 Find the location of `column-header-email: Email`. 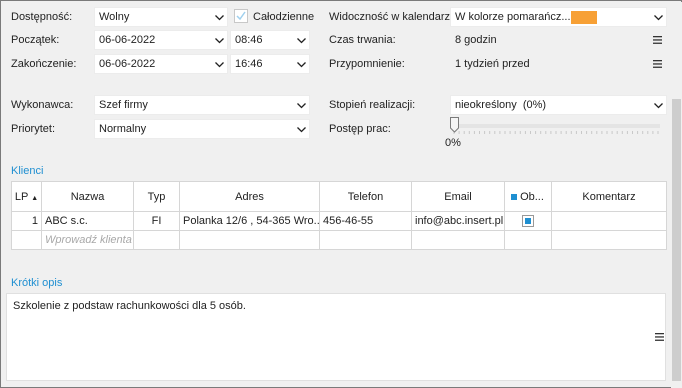

column-header-email: Email is located at coordinates (458, 196).